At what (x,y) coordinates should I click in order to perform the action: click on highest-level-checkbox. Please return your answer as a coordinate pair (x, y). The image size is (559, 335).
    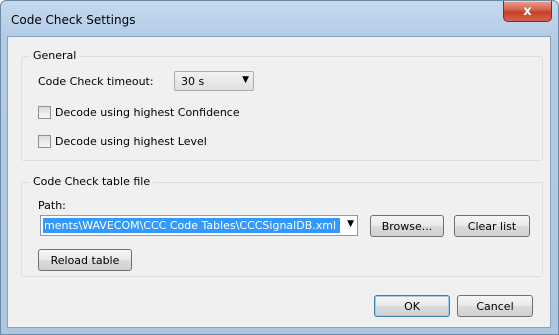
    Looking at the image, I should click on (44, 141).